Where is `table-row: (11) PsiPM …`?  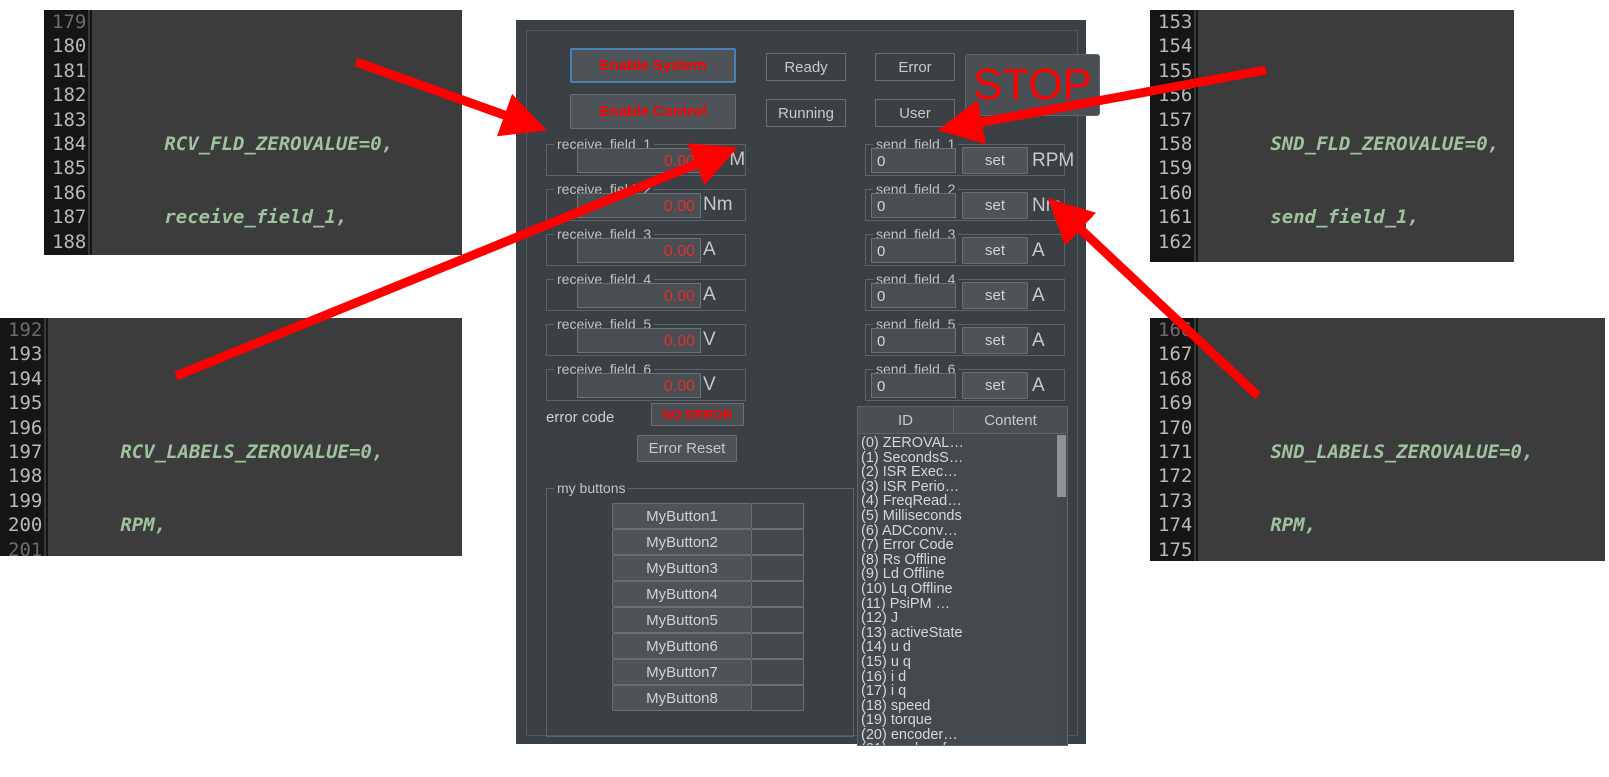 table-row: (11) PsiPM … is located at coordinates (964, 604).